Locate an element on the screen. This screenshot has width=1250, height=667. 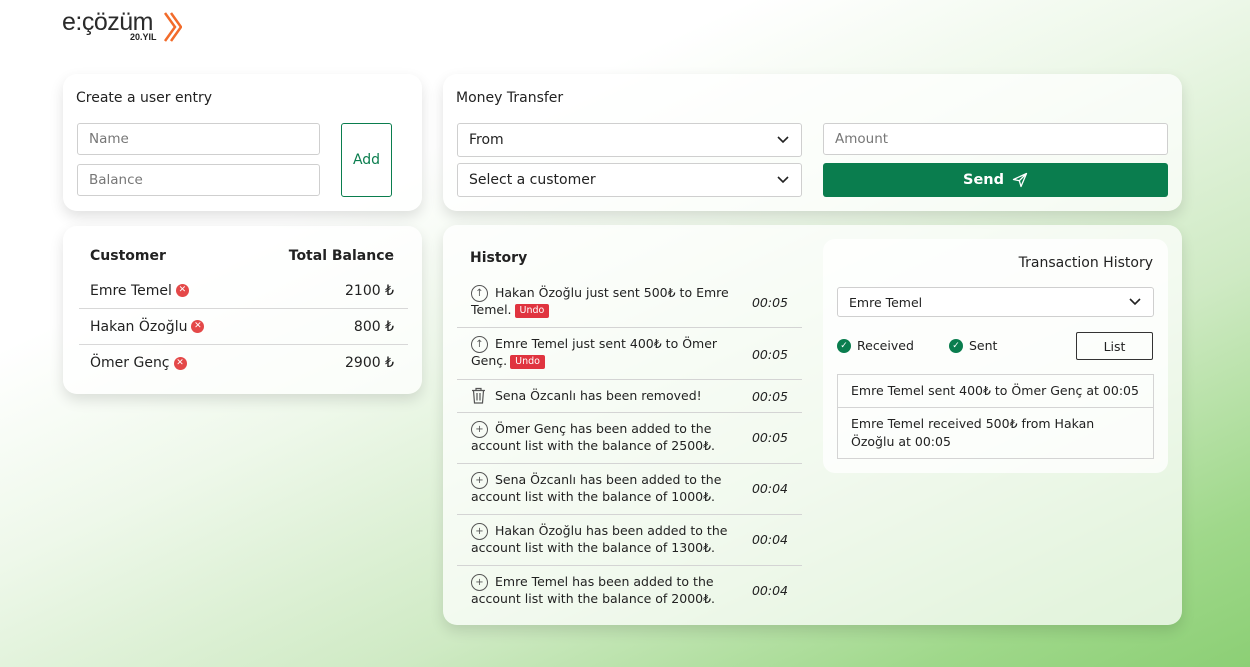
customer-row: Hakan Özoğlu ✕ 800 ₺ is located at coordinates (243, 327).